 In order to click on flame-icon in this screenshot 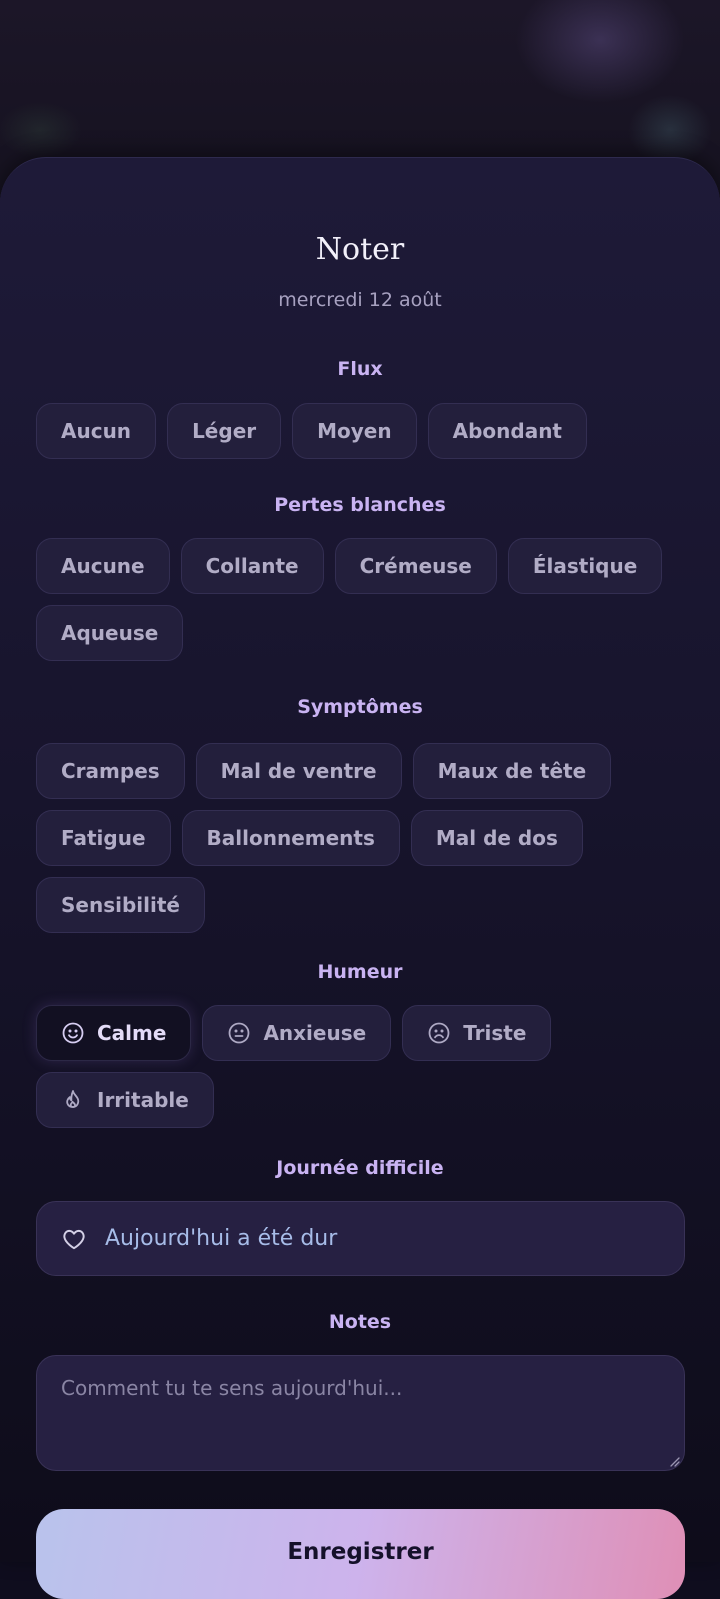, I will do `click(73, 1100)`.